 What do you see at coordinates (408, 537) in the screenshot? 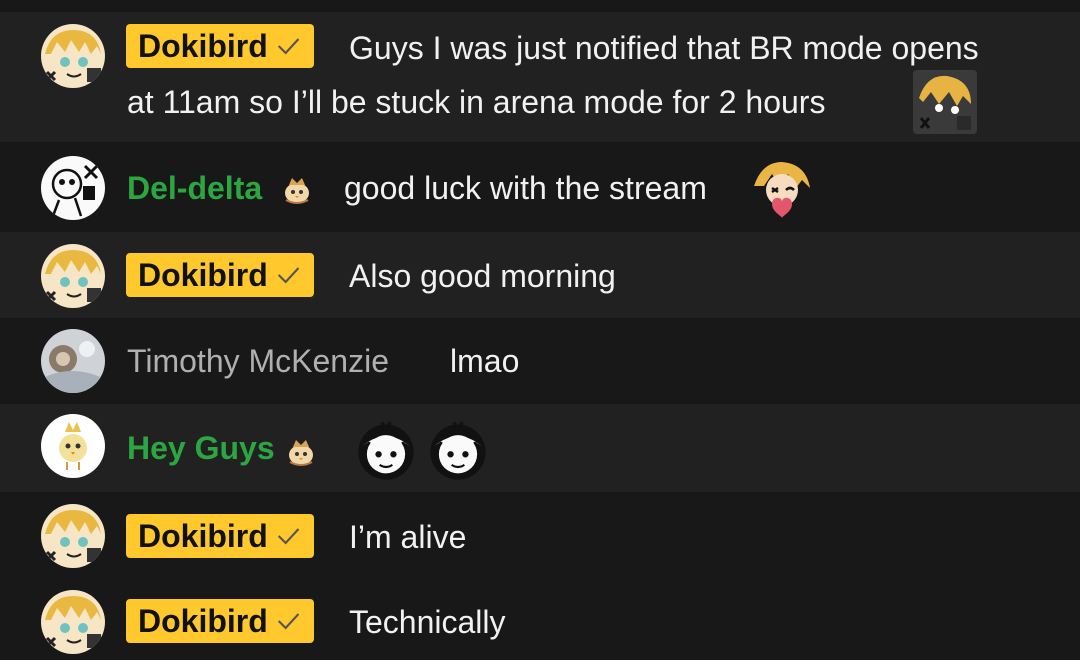
I see `message-text: I’m alive` at bounding box center [408, 537].